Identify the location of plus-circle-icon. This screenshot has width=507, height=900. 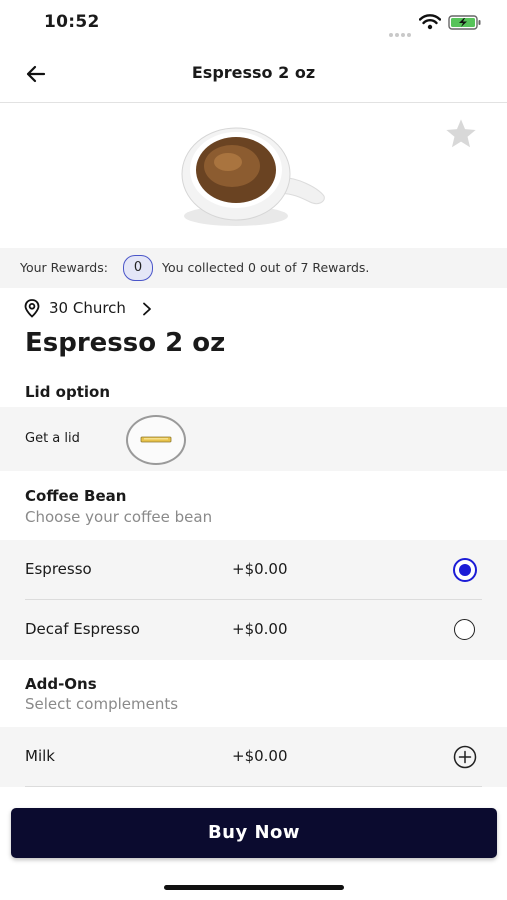
(465, 757).